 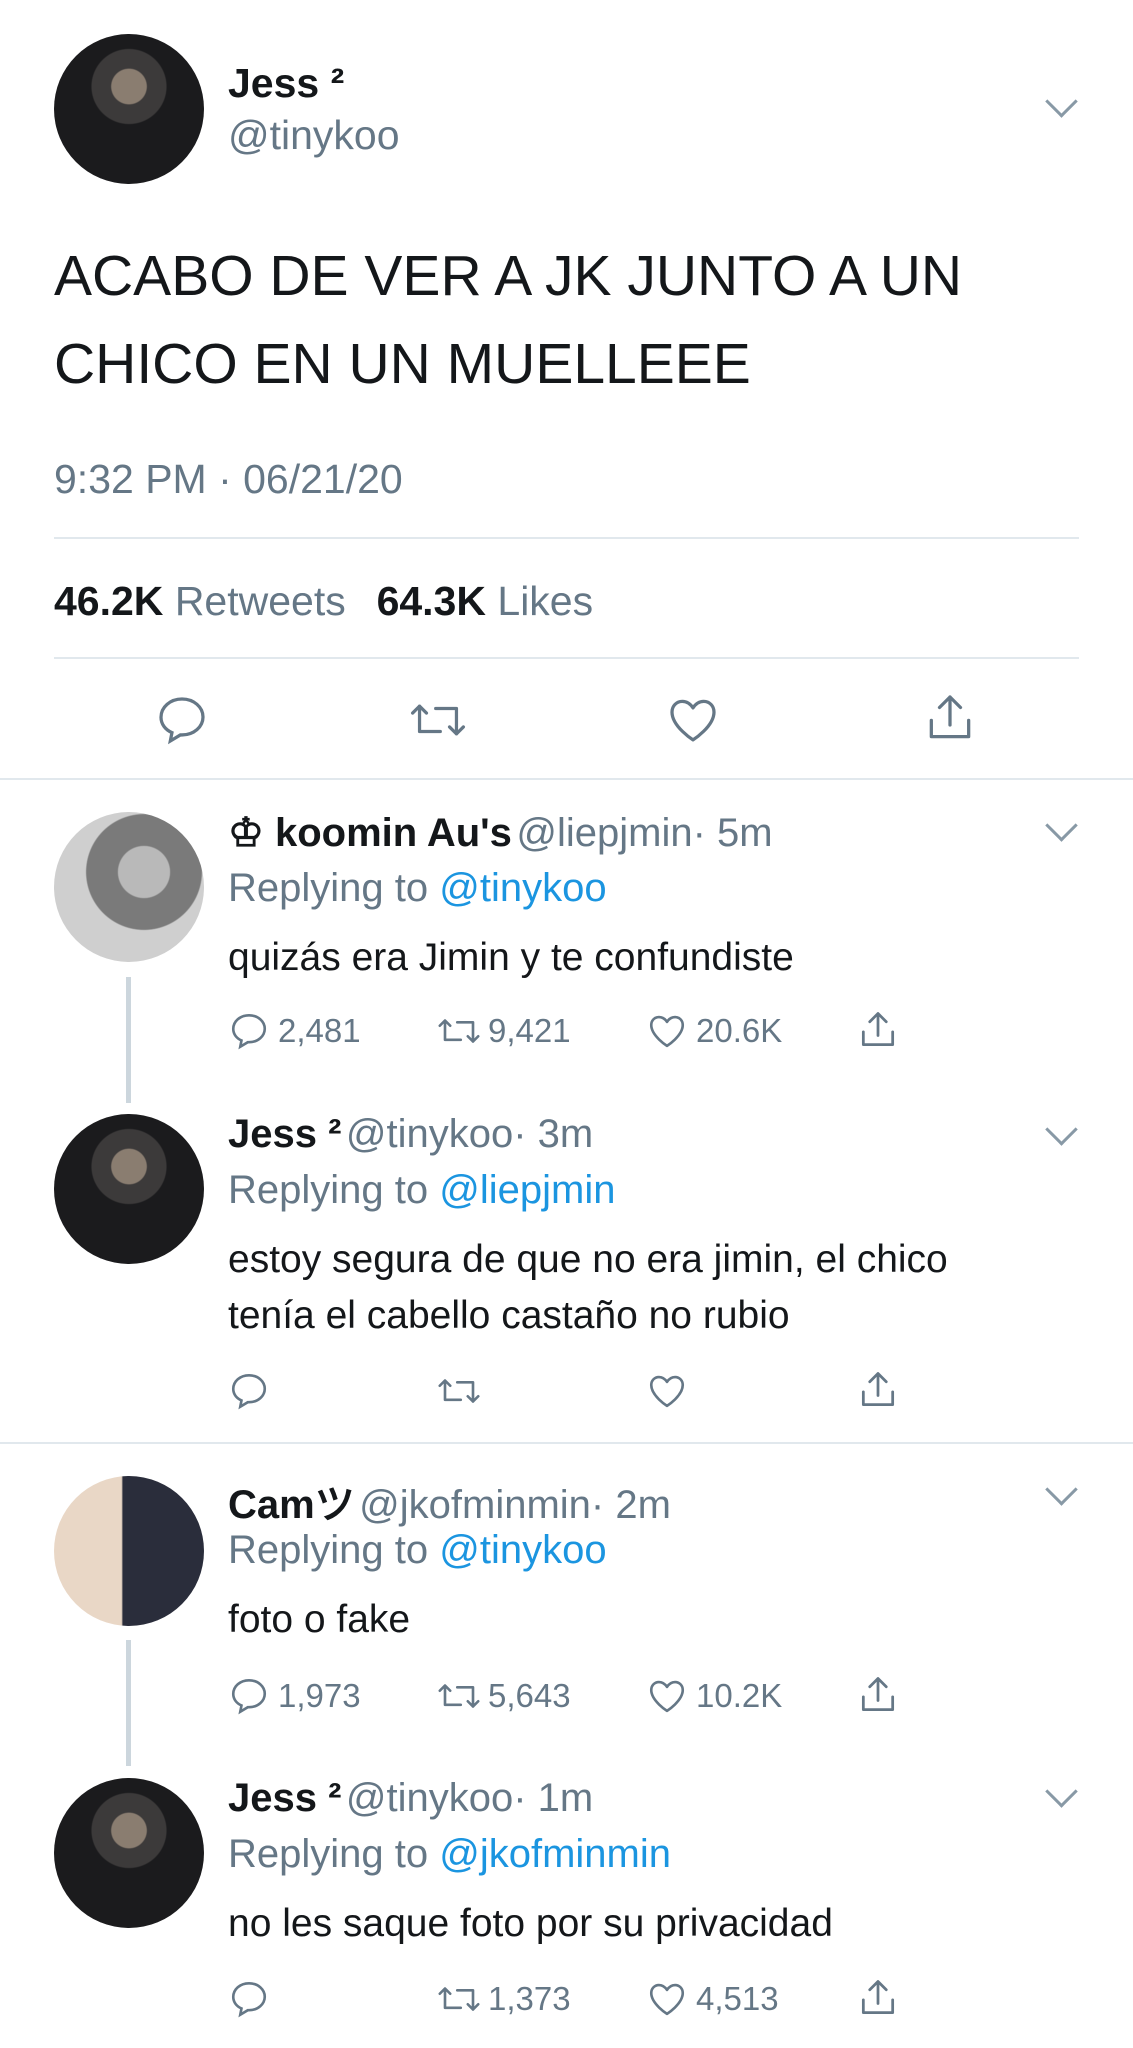 I want to click on retweets-label: Retweets, so click(x=260, y=601).